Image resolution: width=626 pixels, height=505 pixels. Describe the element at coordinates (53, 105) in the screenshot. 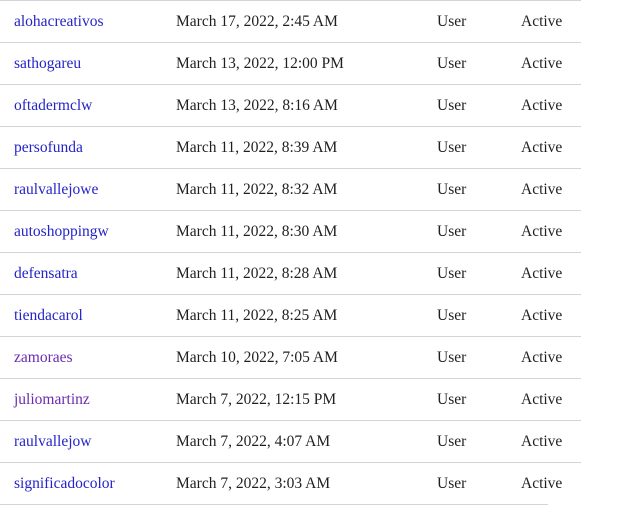

I see `username-link: oftadermclw` at that location.